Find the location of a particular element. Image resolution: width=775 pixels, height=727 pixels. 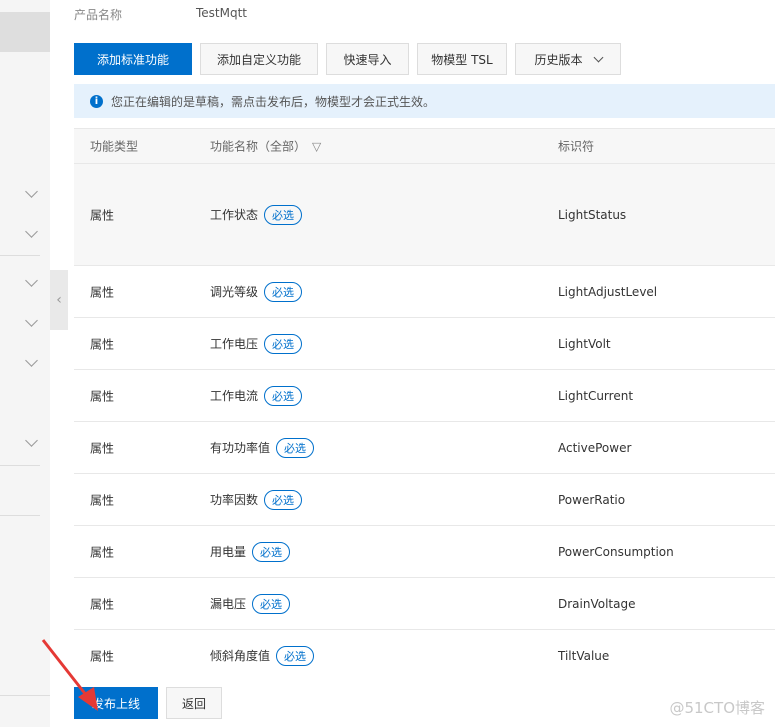

cell-name: 功率因数 必选 is located at coordinates (256, 499).